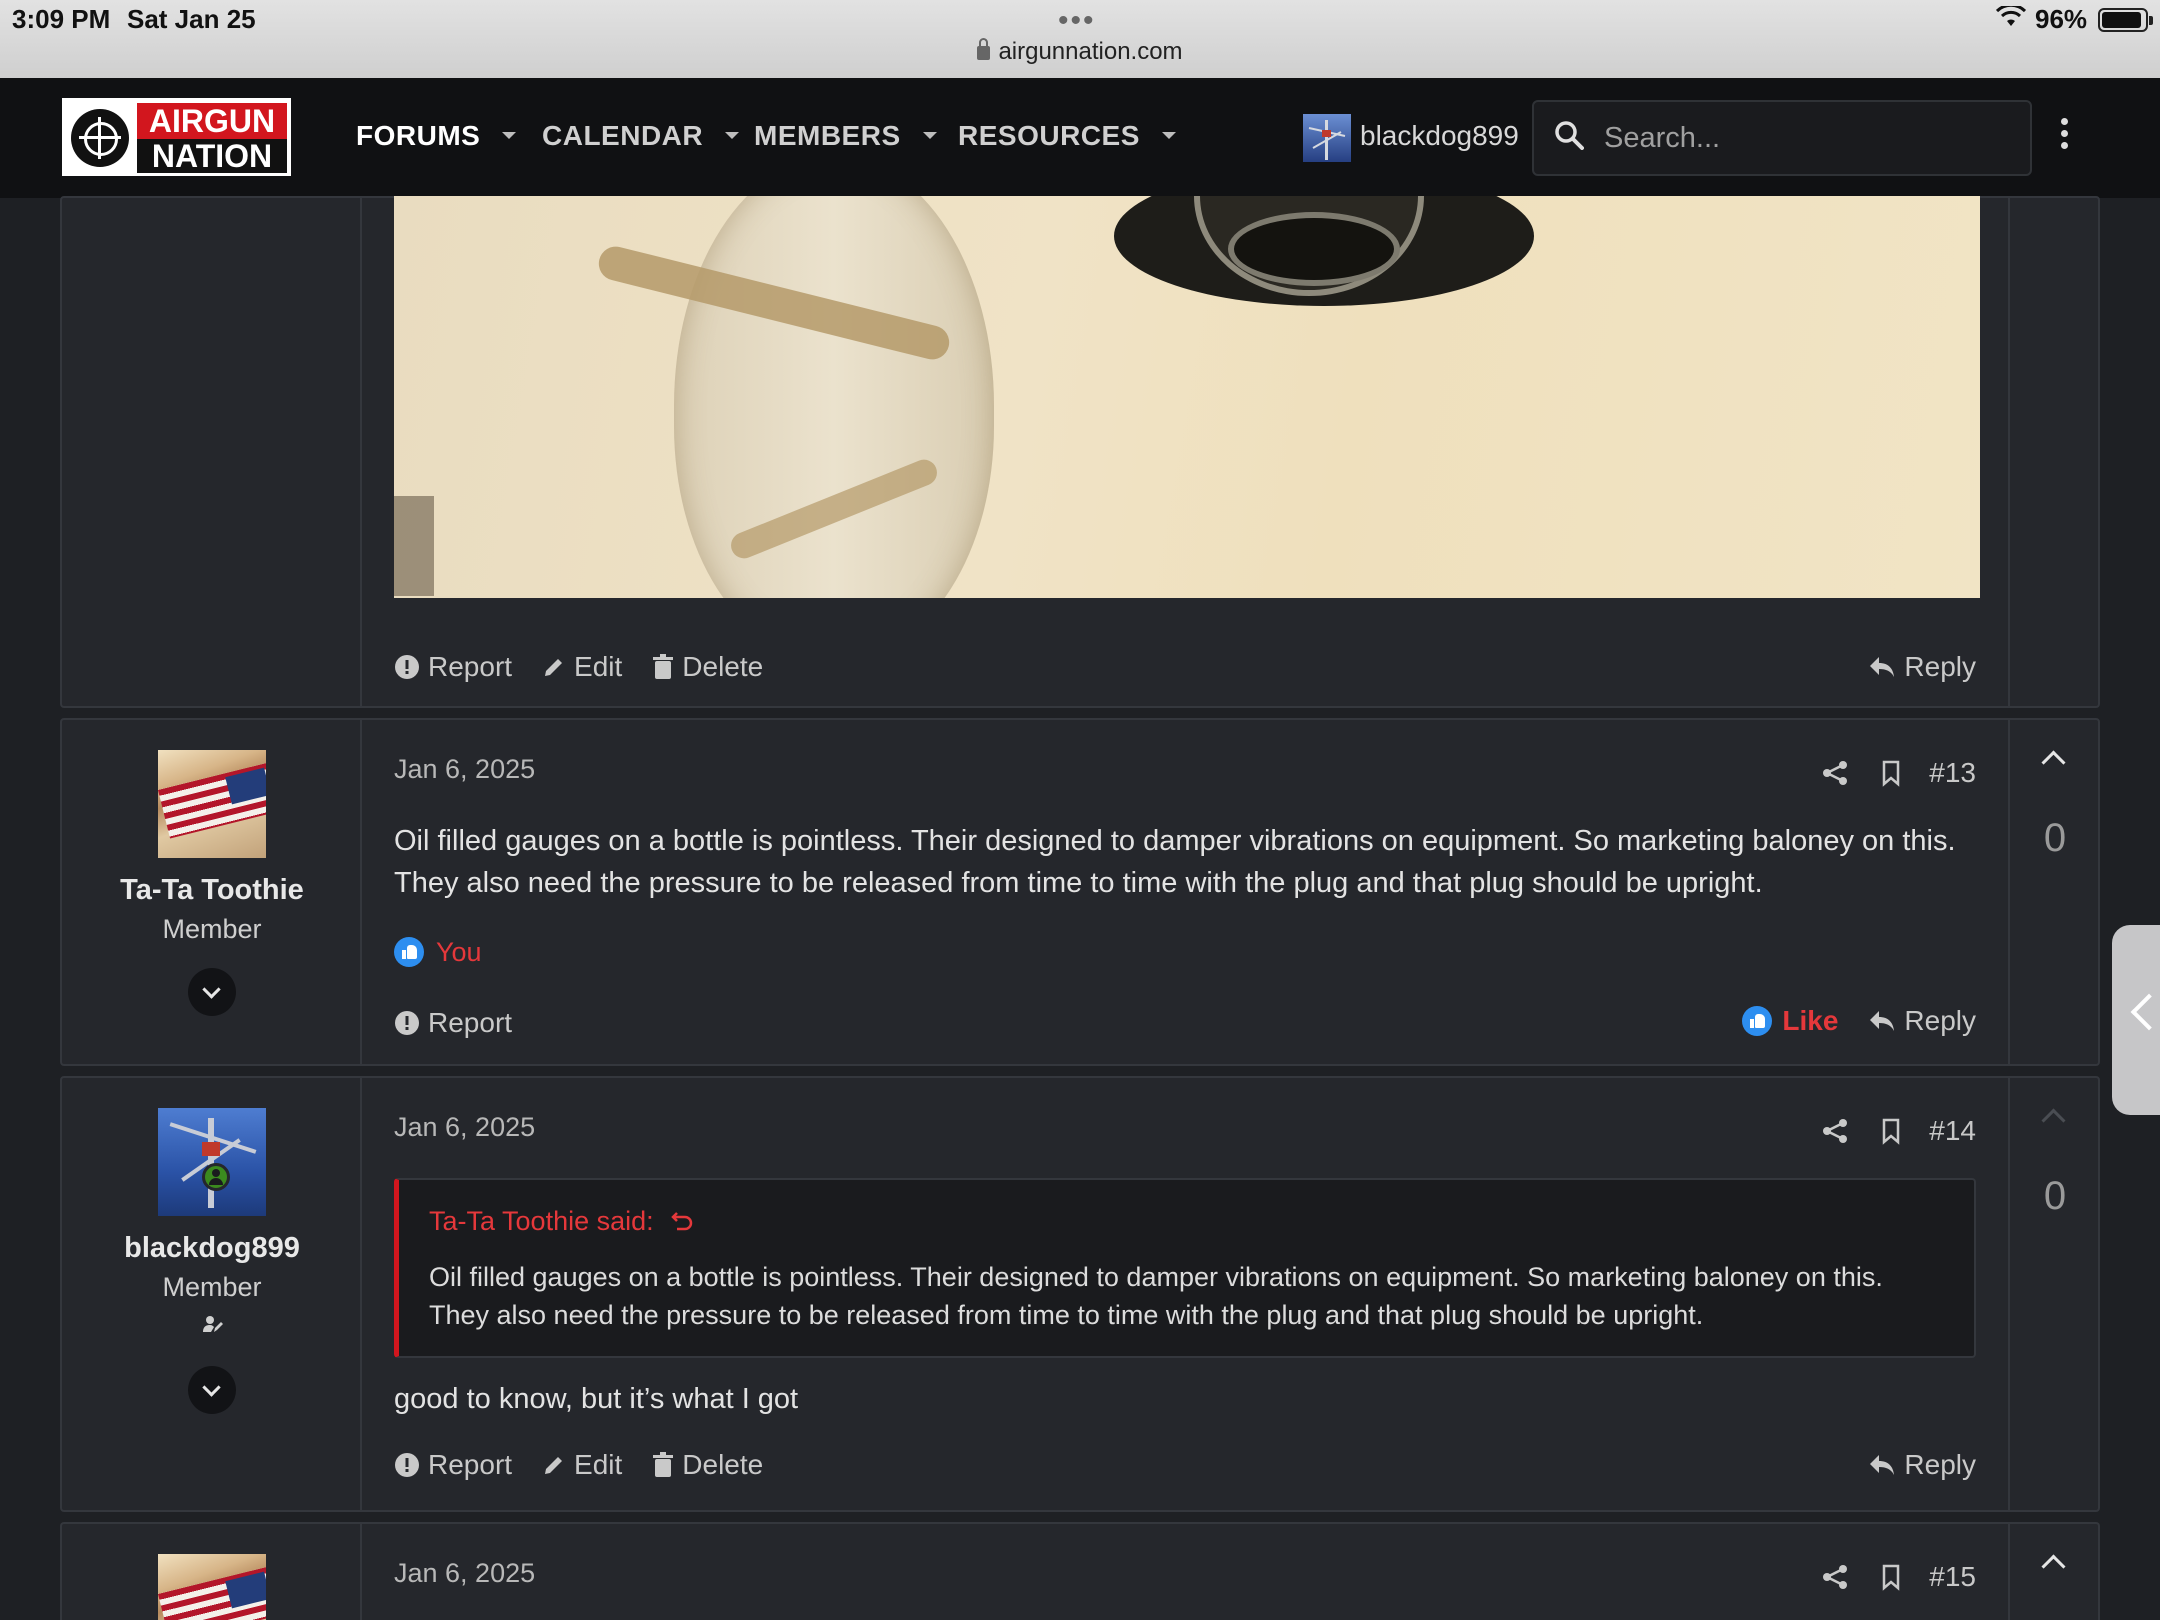 The width and height of the screenshot is (2160, 1620). I want to click on side-panel-handle, so click(2136, 1020).